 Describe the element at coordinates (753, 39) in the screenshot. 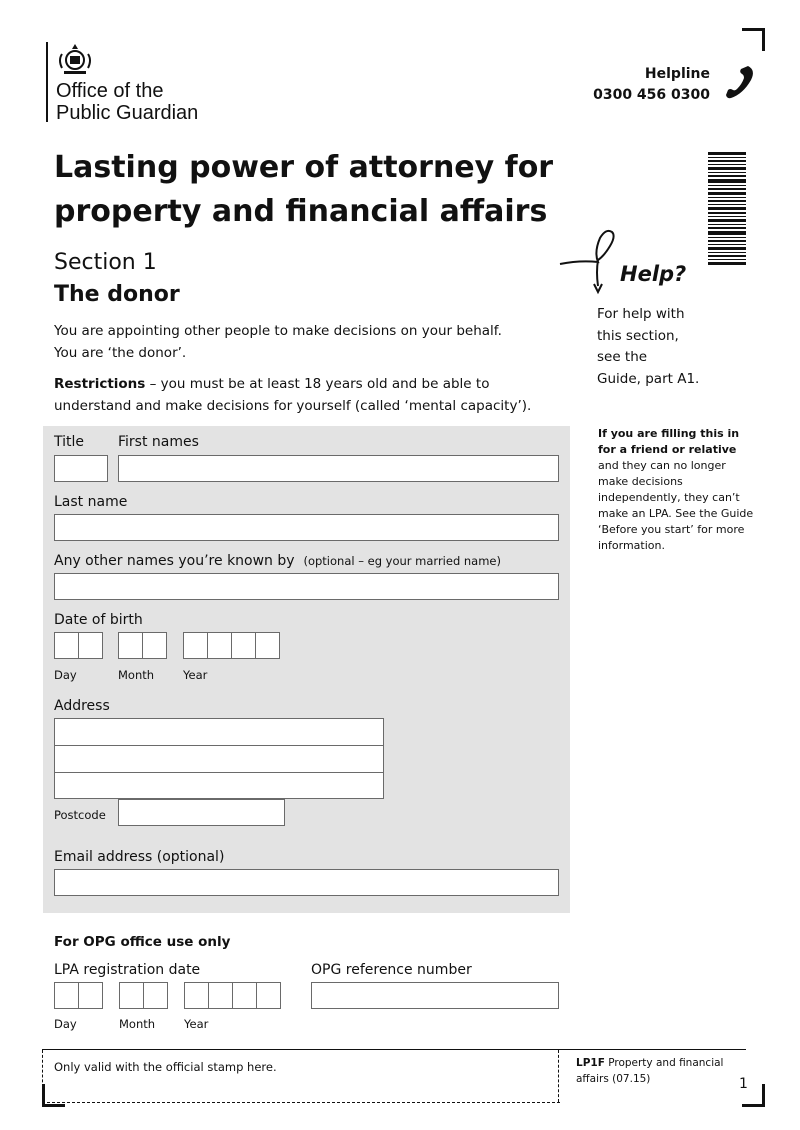

I see `crop-mark-top-right` at that location.